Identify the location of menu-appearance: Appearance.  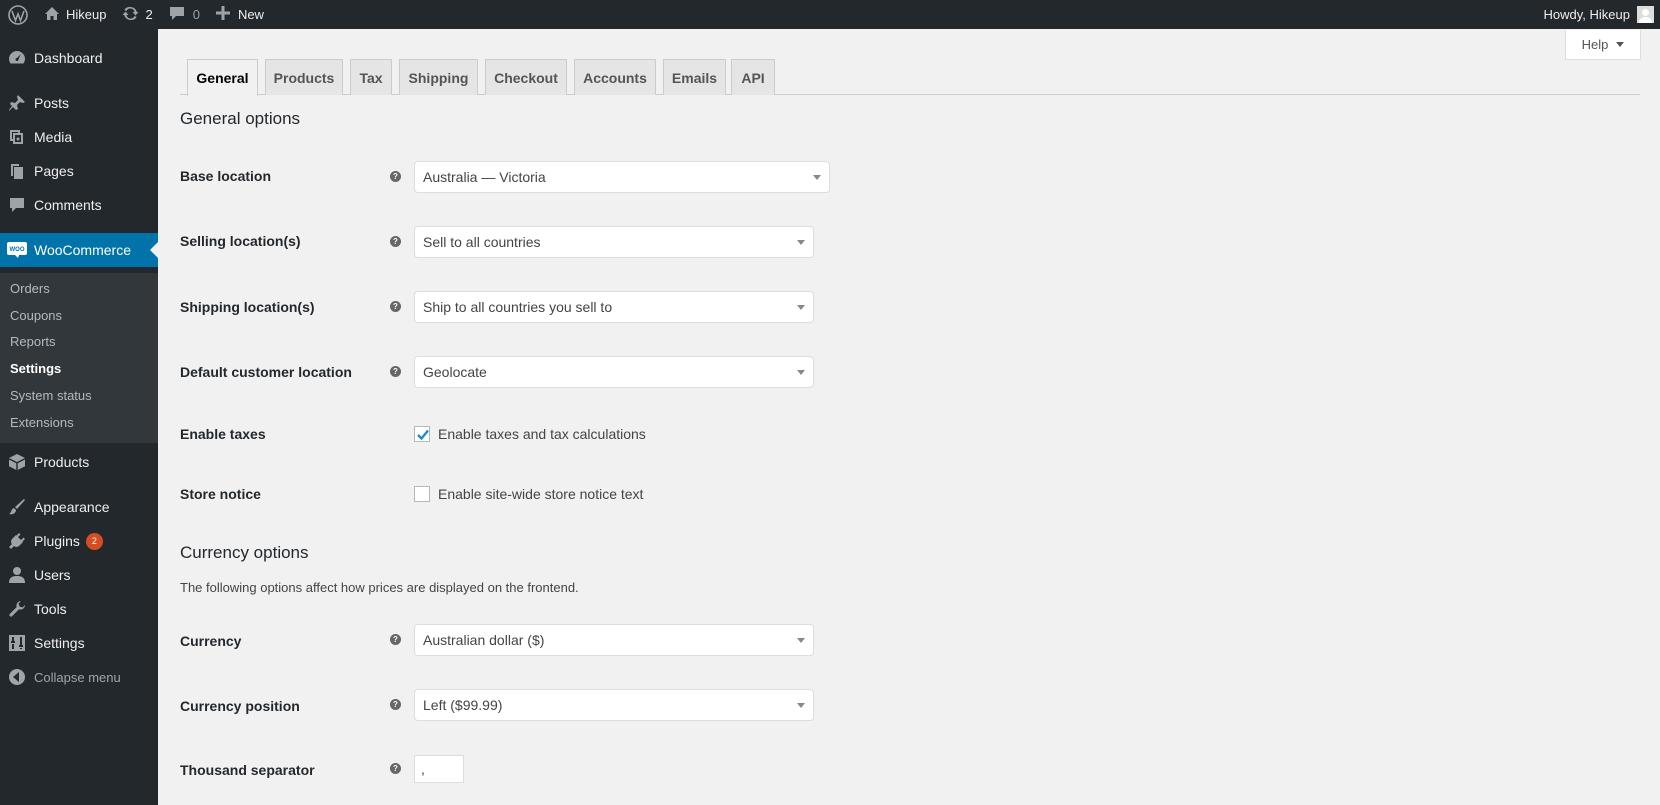
(79, 507).